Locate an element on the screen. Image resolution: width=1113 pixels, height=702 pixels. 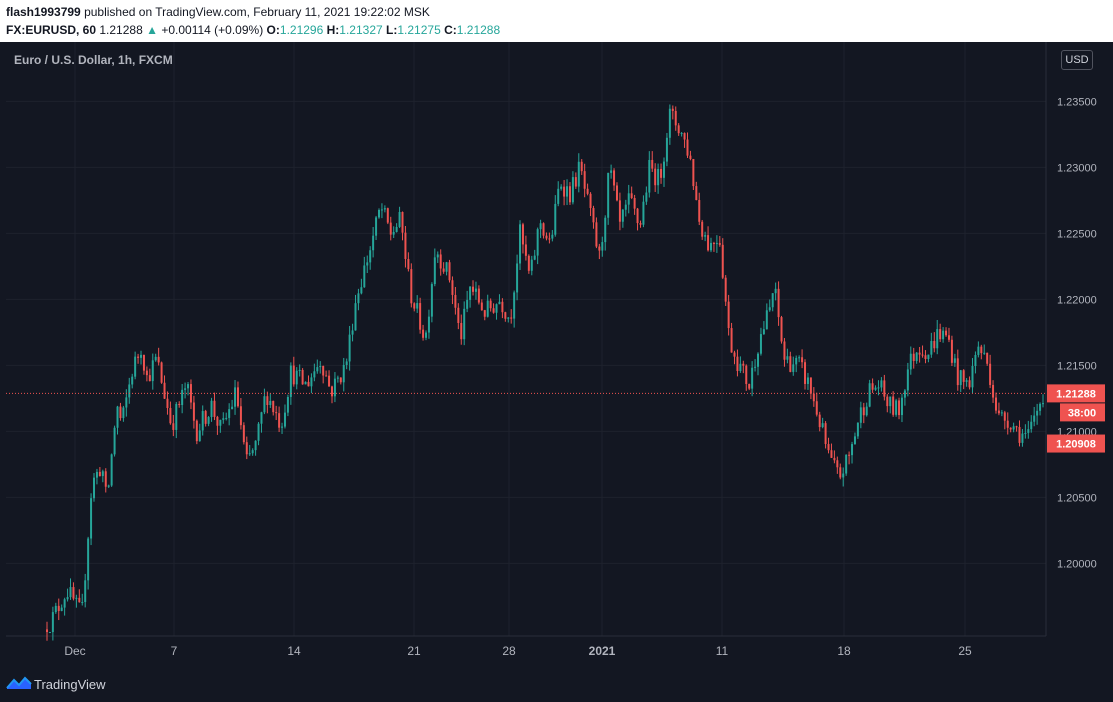
tradingview-brand: TradingView is located at coordinates (70, 684).